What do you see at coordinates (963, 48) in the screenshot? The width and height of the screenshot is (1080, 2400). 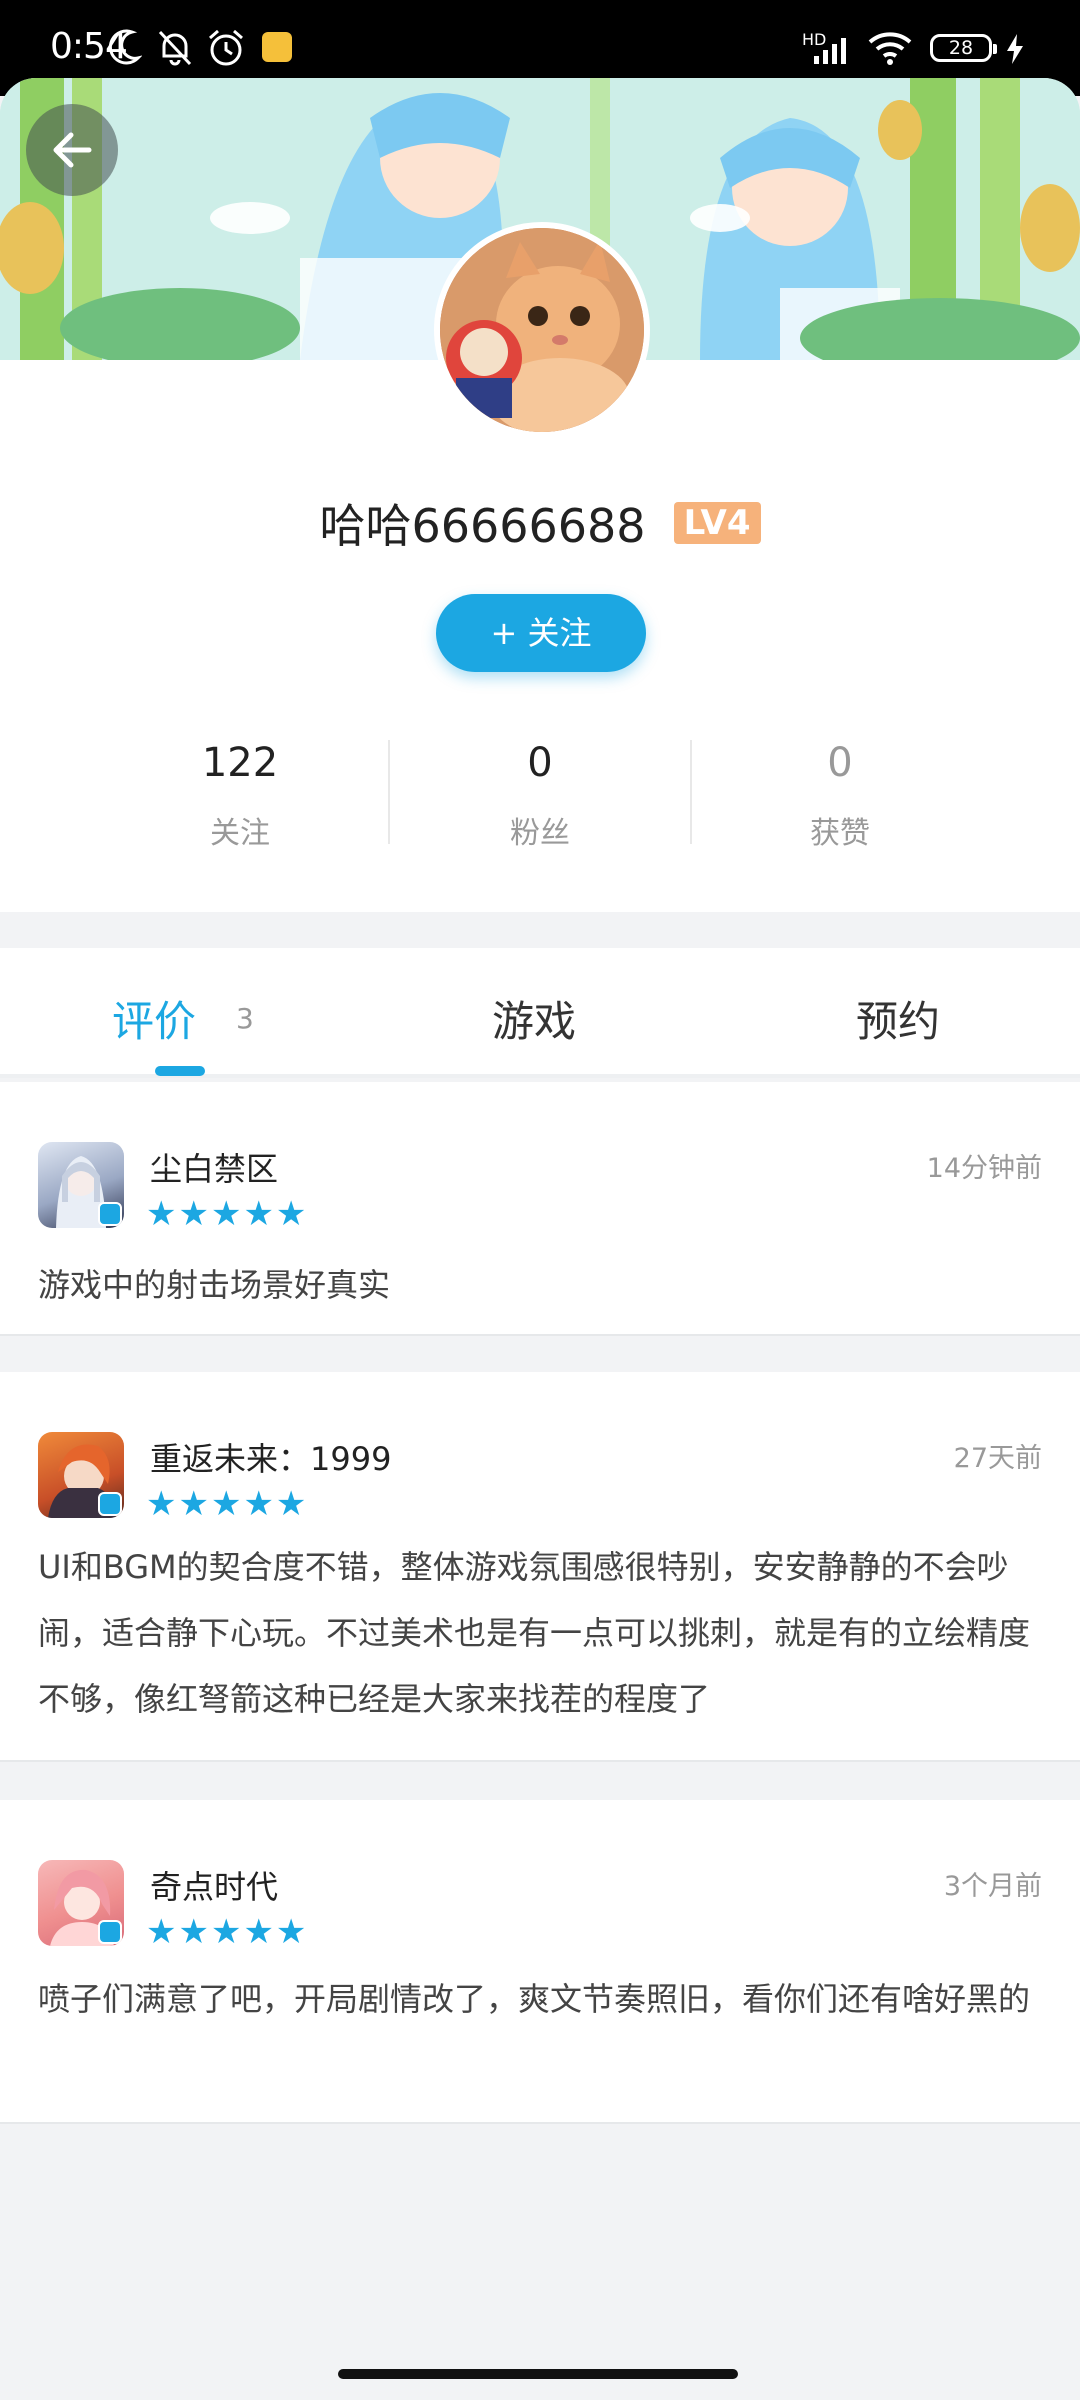 I see `battery-indicator: 28` at bounding box center [963, 48].